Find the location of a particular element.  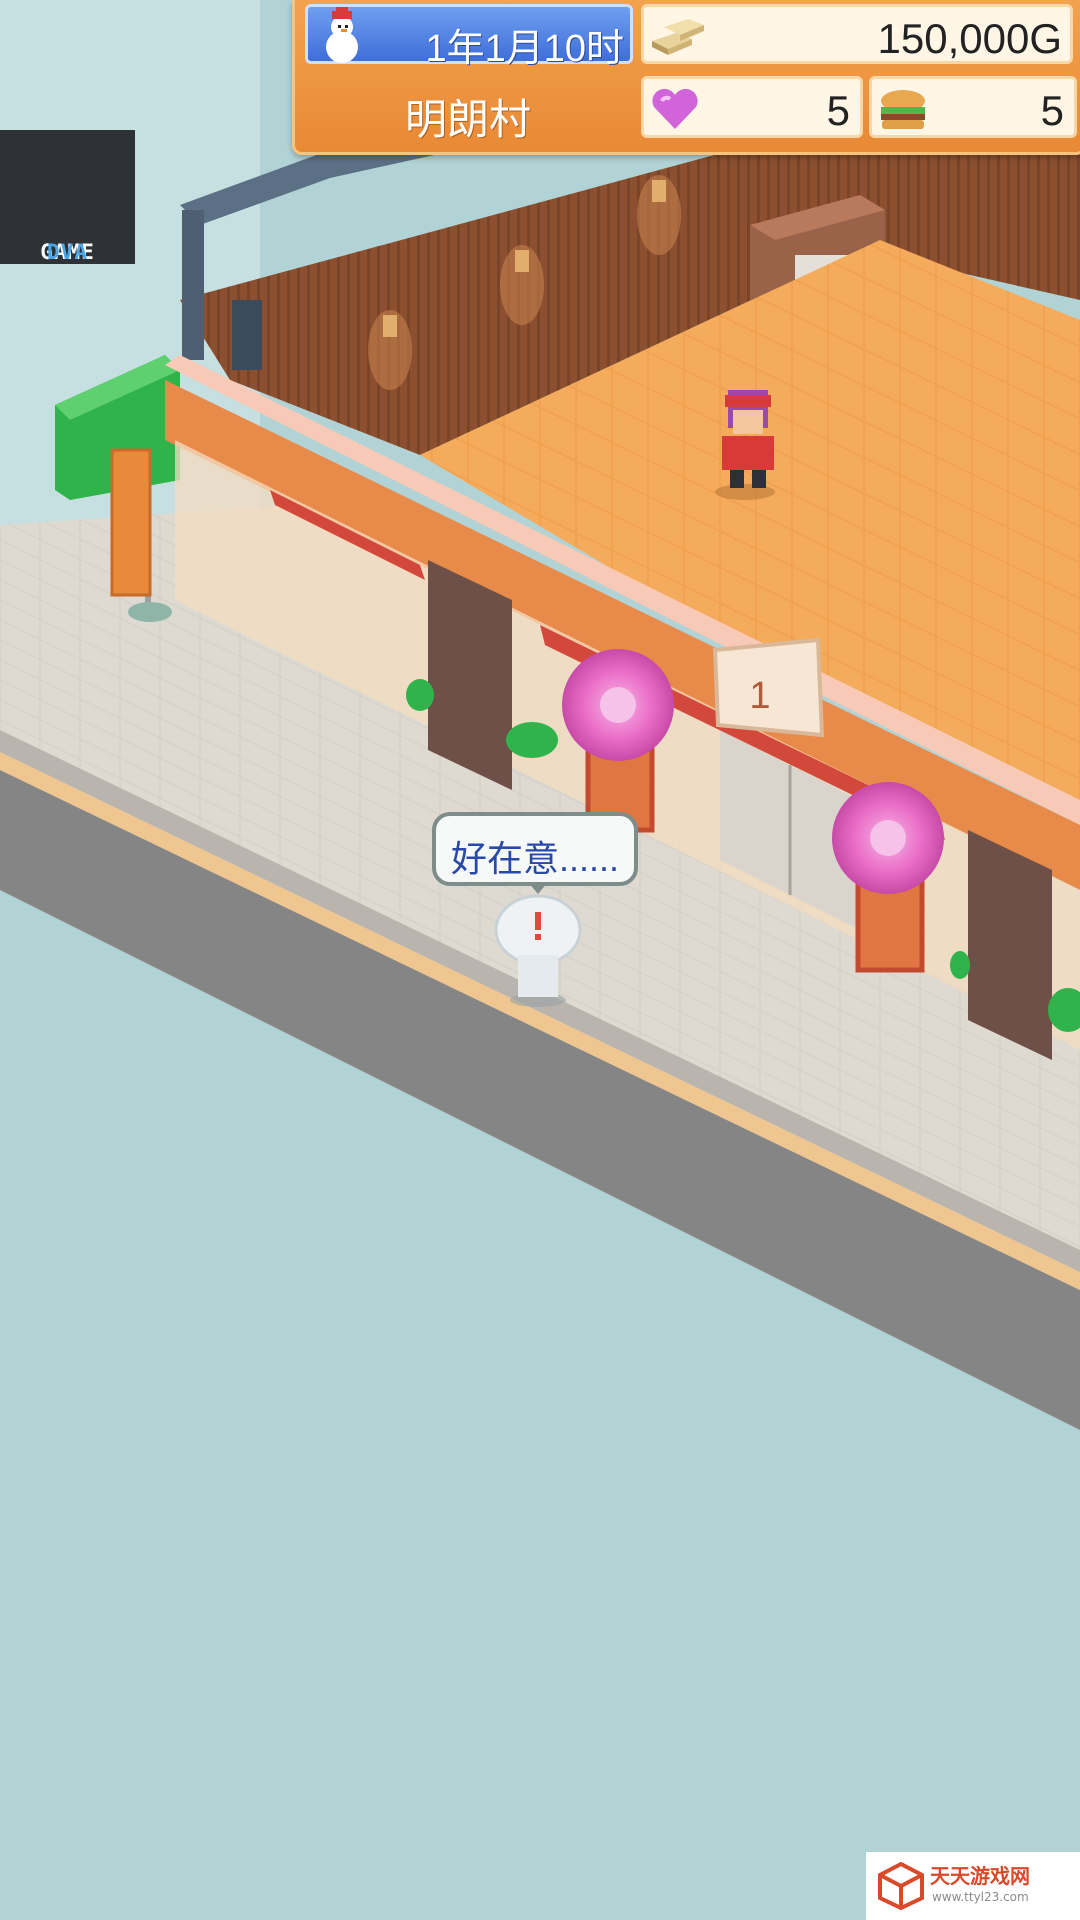

burger-icon is located at coordinates (903, 109).